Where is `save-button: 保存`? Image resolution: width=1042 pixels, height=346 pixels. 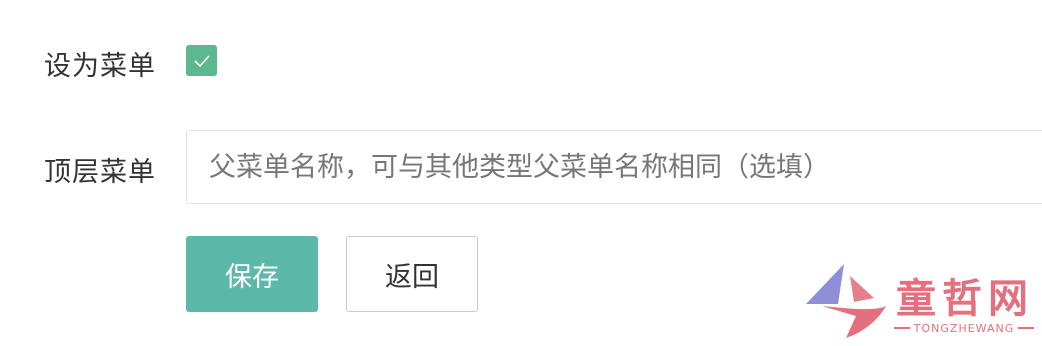
save-button: 保存 is located at coordinates (252, 274).